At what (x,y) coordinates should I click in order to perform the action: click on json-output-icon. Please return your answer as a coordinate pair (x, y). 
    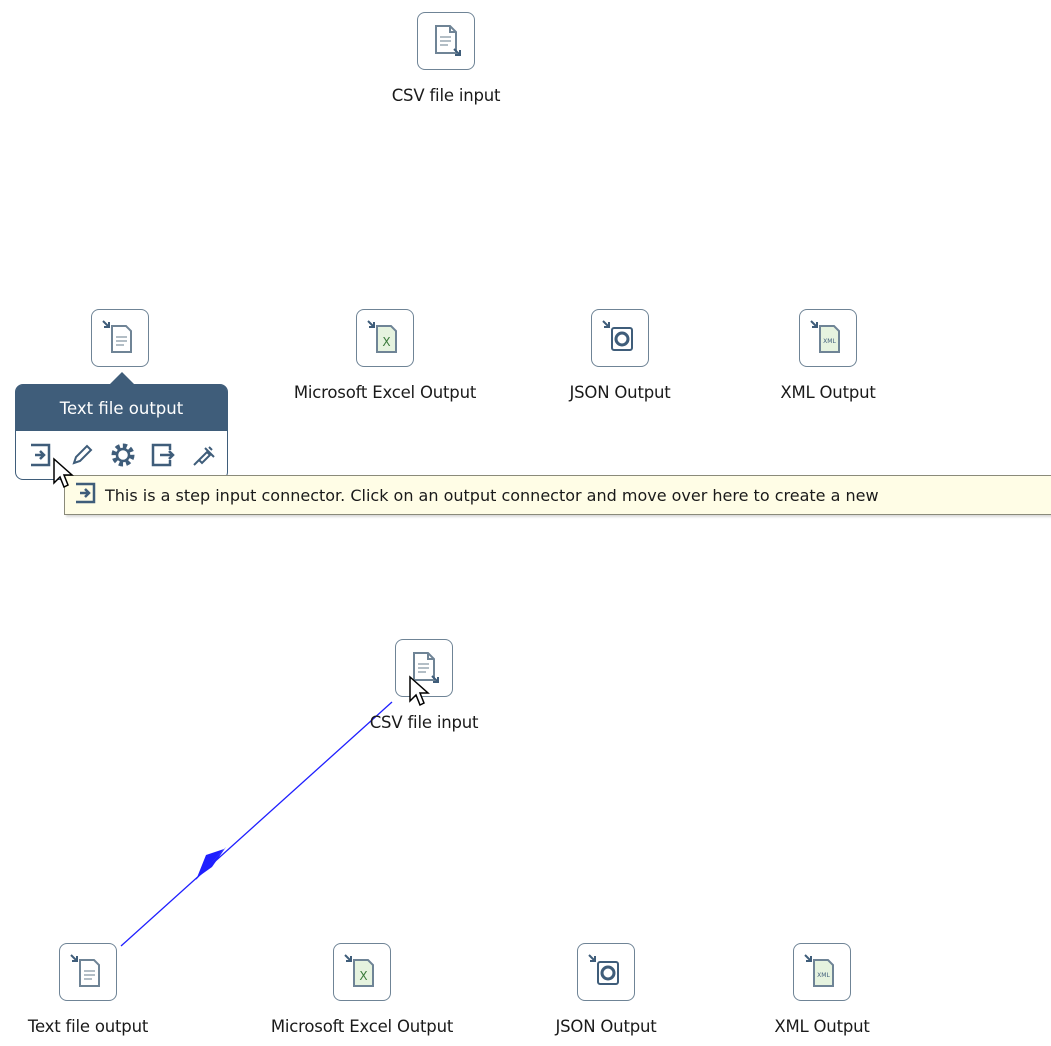
    Looking at the image, I should click on (606, 972).